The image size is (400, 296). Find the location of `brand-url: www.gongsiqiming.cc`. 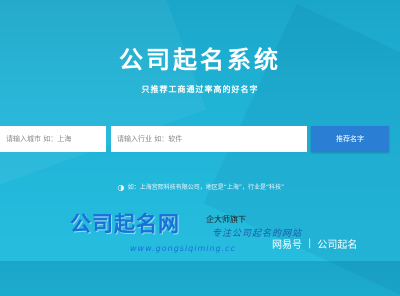

brand-url: www.gongsiqiming.cc is located at coordinates (183, 248).